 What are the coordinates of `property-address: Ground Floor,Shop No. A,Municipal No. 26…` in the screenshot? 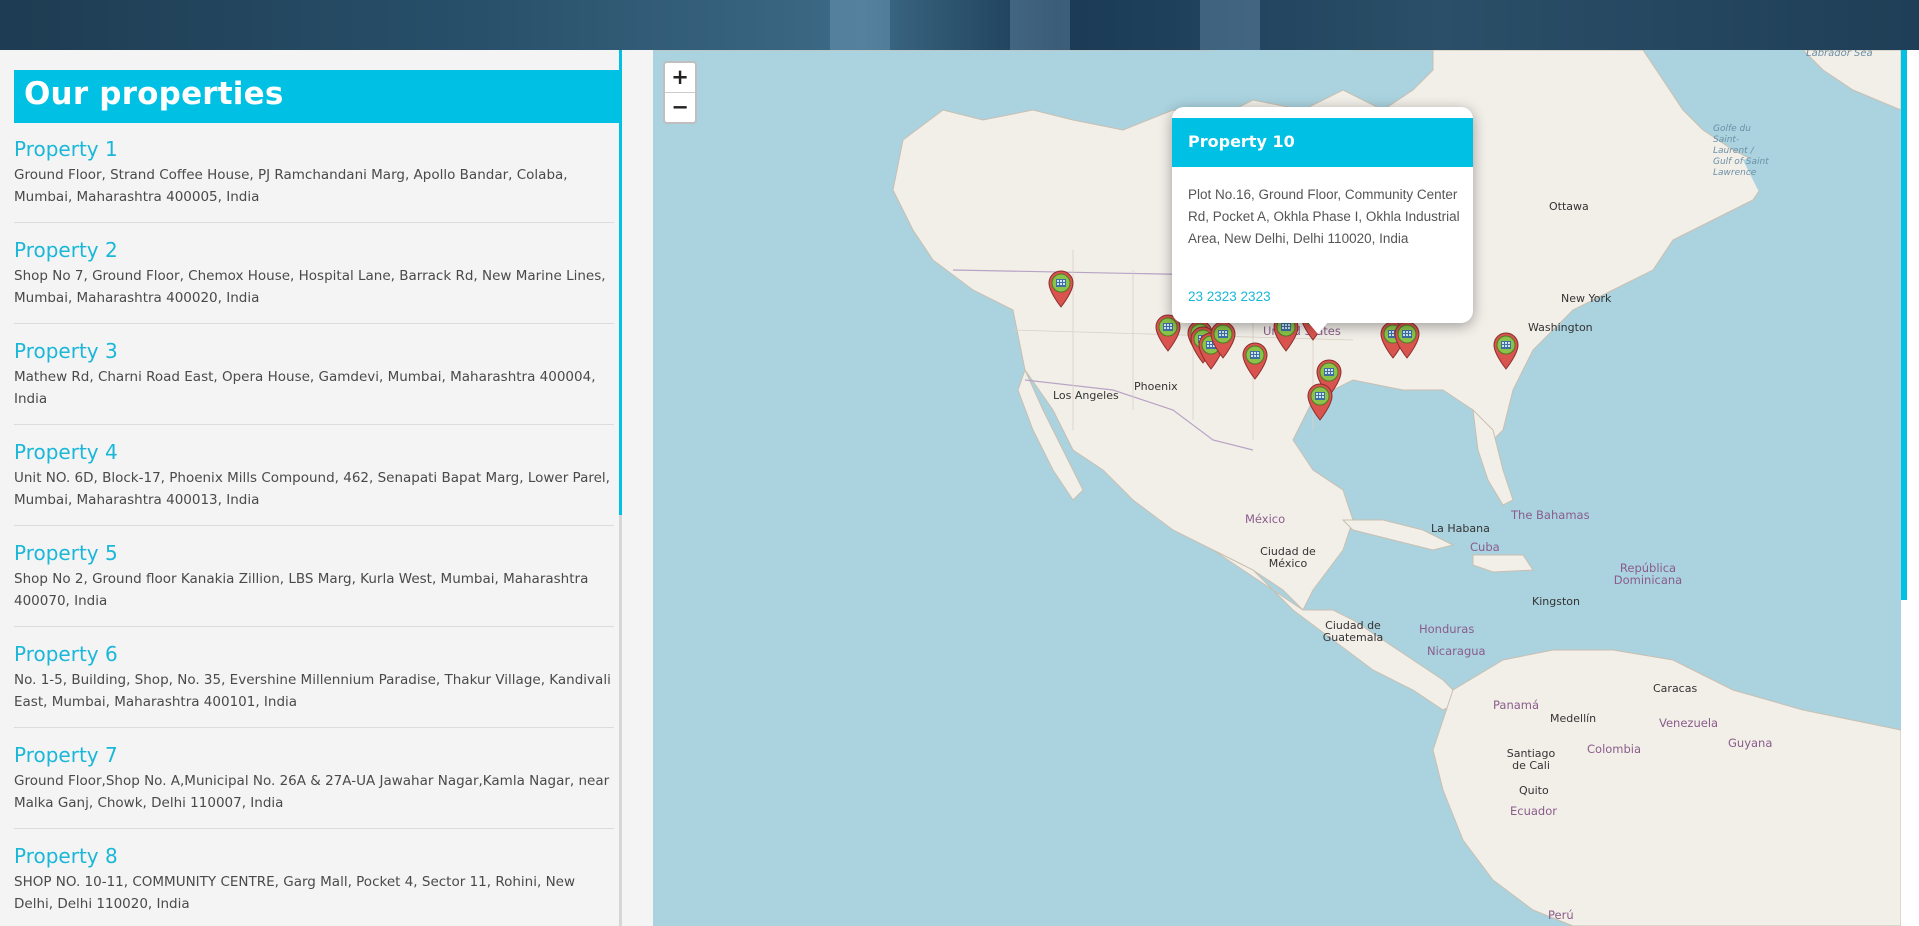 It's located at (312, 792).